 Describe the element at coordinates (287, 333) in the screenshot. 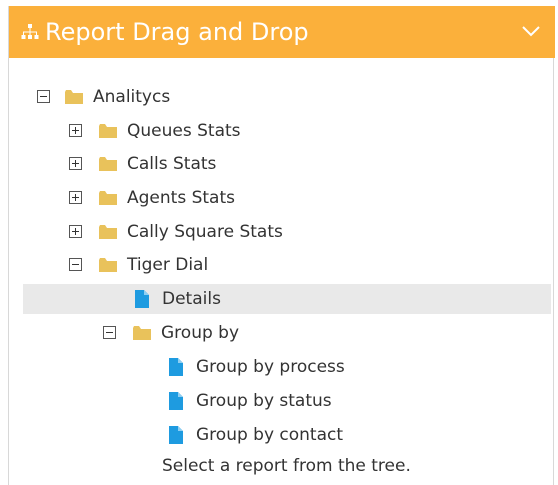

I see `tree-node-group-by: Group by` at that location.